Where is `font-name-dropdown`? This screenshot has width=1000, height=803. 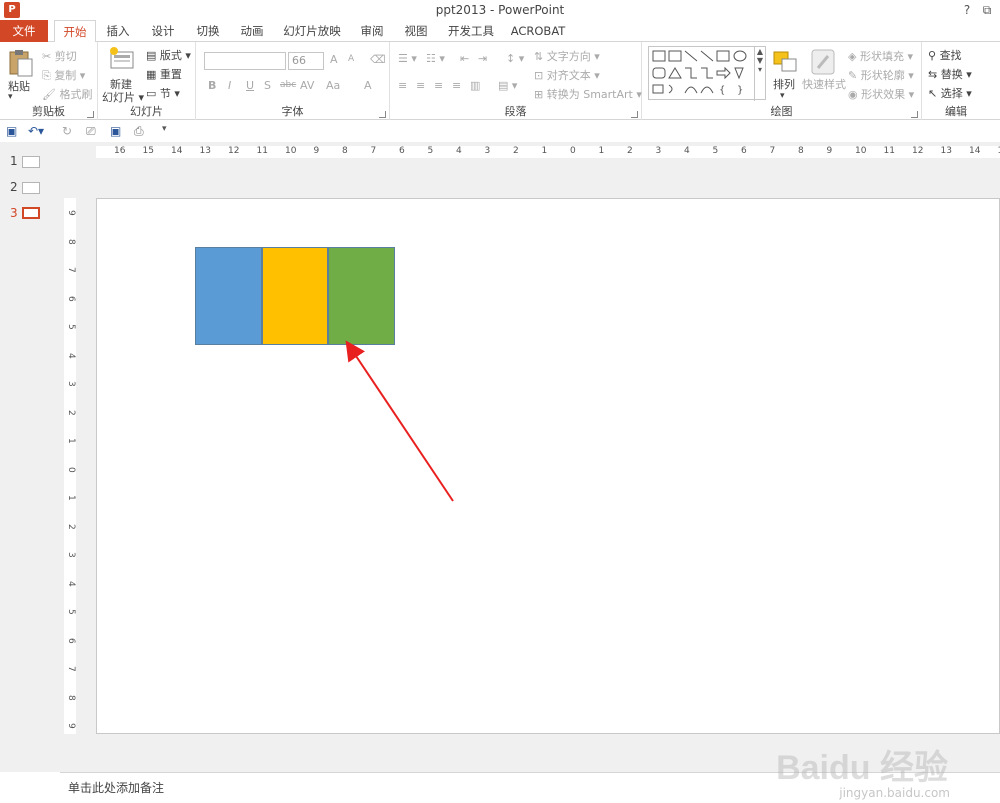 font-name-dropdown is located at coordinates (245, 61).